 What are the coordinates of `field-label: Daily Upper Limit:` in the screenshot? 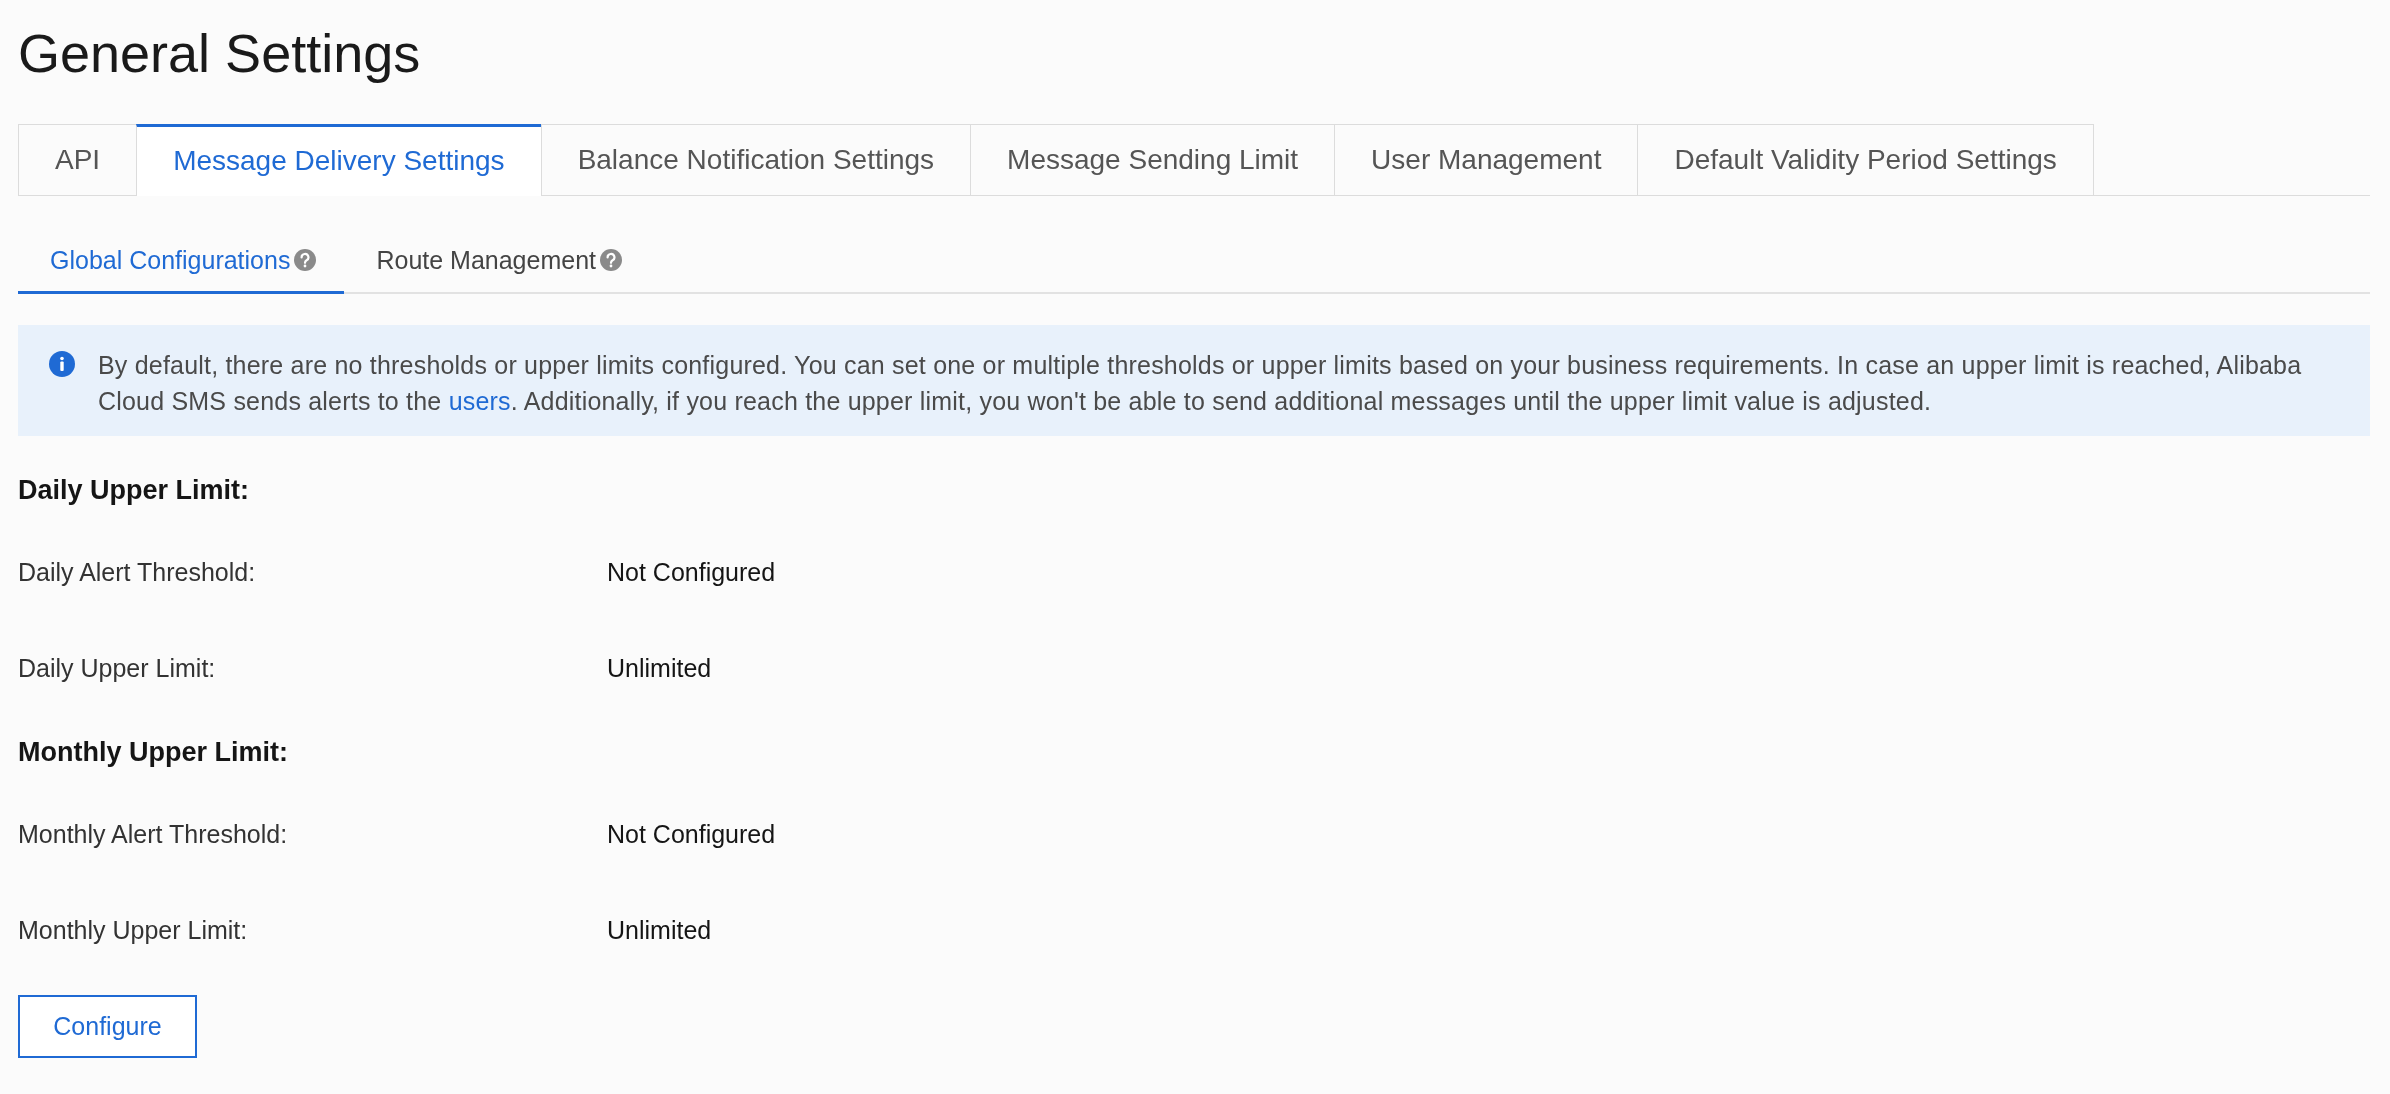 It's located at (117, 668).